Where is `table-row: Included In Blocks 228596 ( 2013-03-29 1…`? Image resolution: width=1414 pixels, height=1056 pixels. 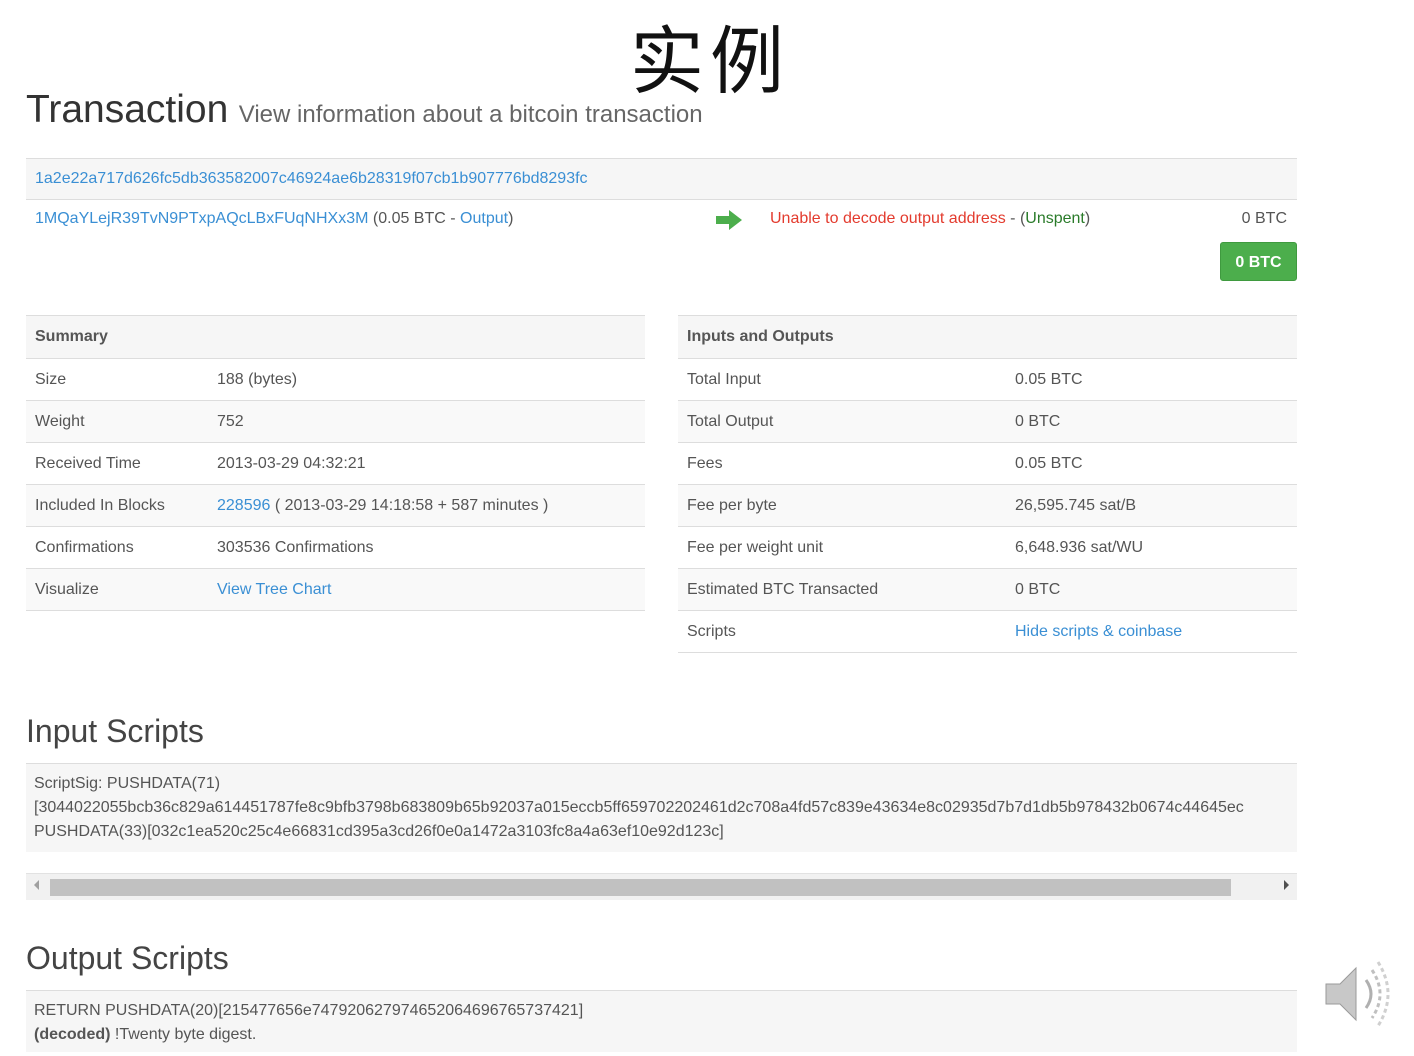
table-row: Included In Blocks 228596 ( 2013-03-29 1… is located at coordinates (335, 505).